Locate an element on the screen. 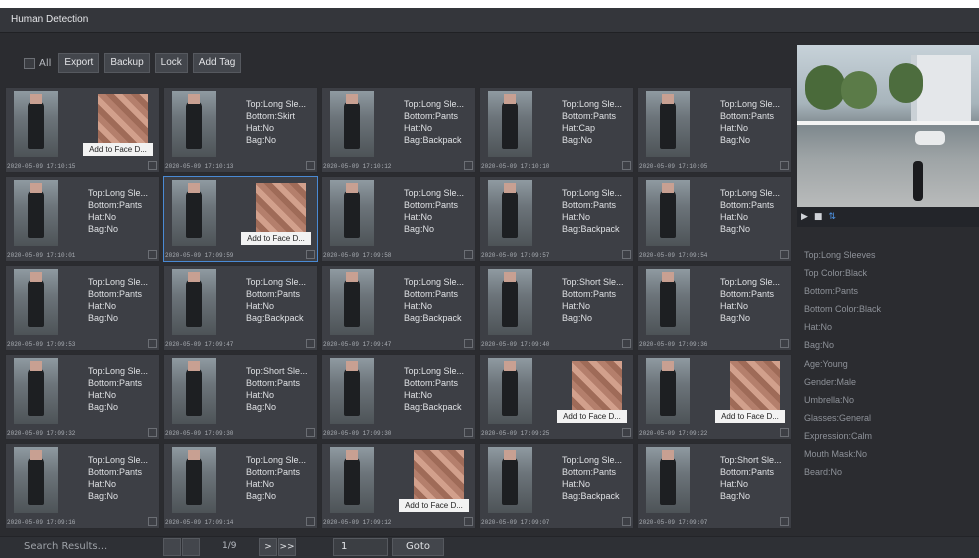 The height and width of the screenshot is (558, 979). result-card: Add to Face D... 2020-05-09 17:09:25 is located at coordinates (556, 397).